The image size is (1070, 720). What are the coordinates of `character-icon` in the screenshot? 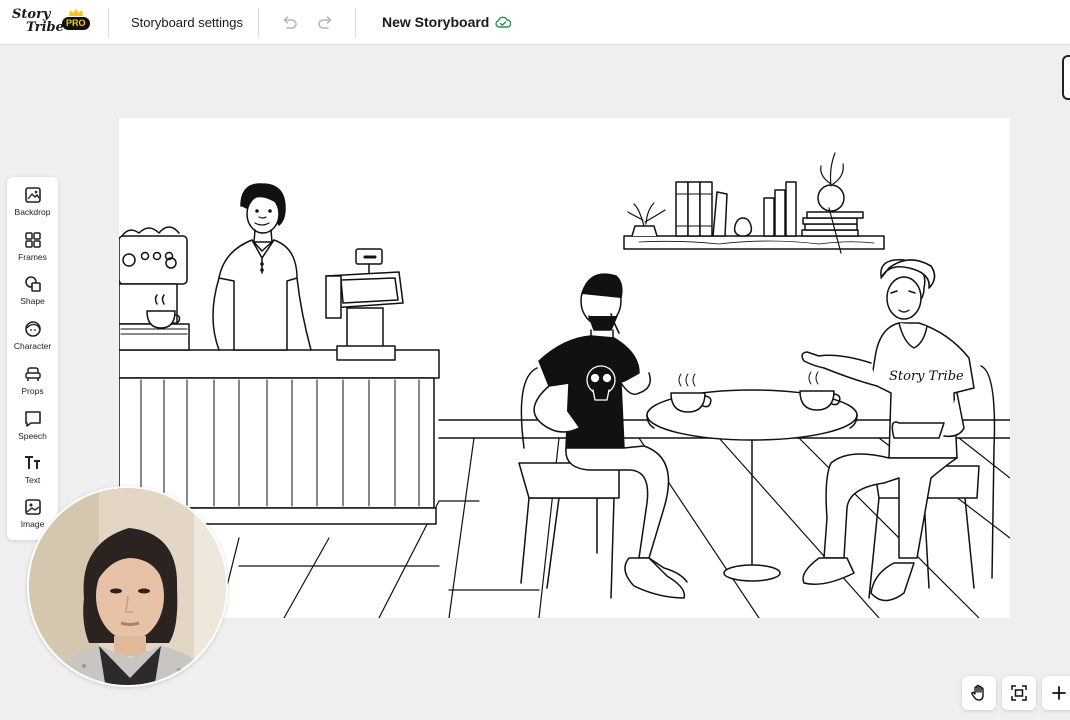 It's located at (32, 329).